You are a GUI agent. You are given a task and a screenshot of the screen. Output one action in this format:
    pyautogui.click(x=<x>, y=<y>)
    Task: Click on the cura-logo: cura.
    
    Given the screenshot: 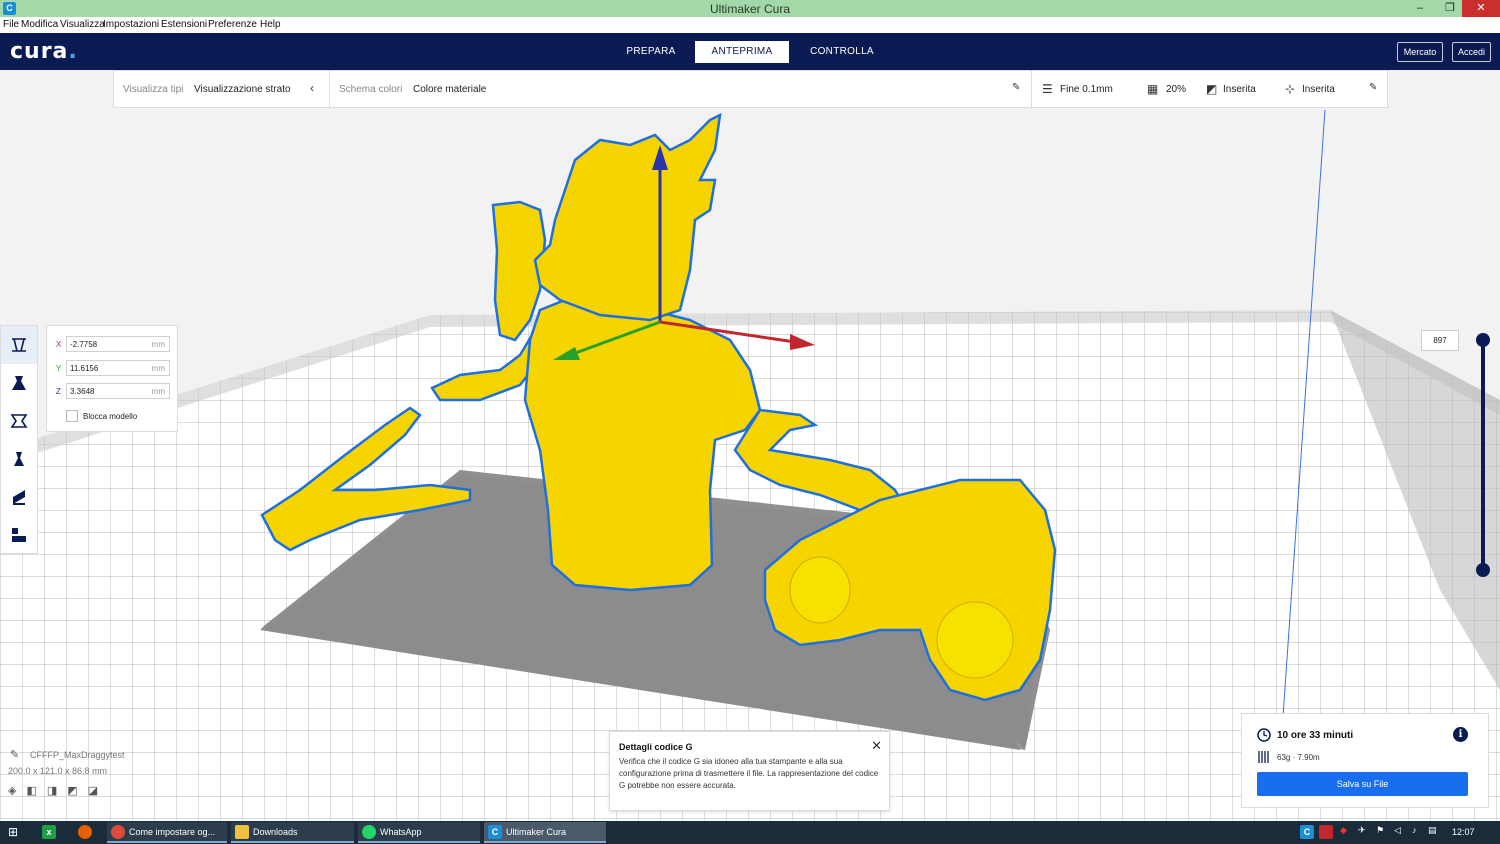 What is the action you would take?
    pyautogui.click(x=44, y=51)
    